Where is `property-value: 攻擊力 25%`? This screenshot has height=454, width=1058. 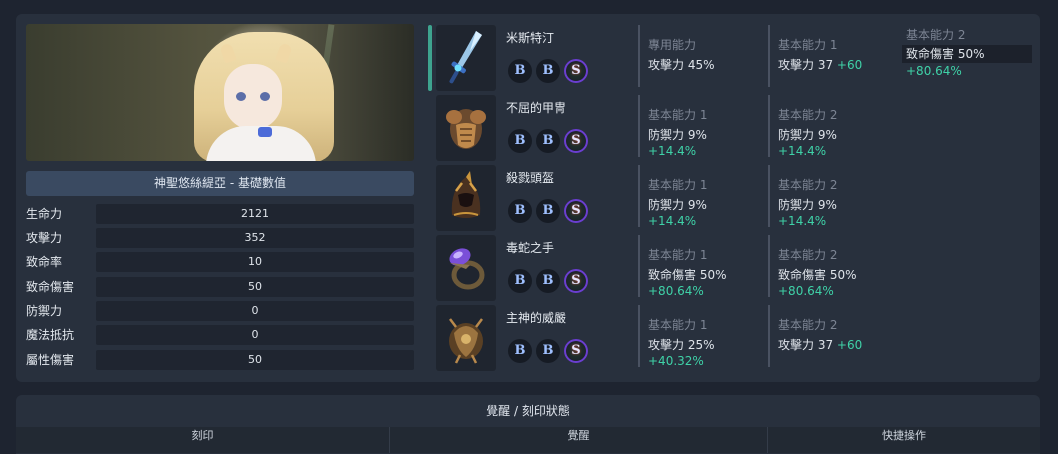
property-value: 攻擊力 25% is located at coordinates (681, 345).